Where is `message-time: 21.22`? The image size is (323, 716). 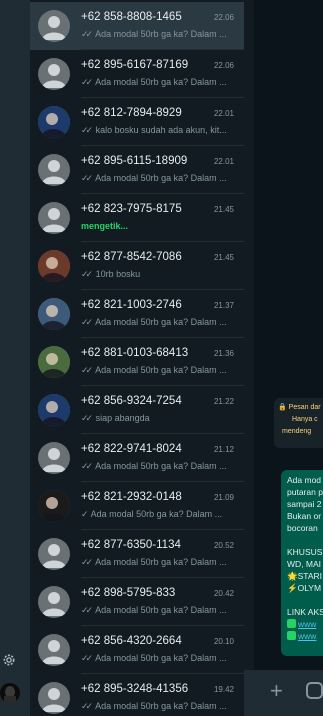
message-time: 21.22 is located at coordinates (223, 401).